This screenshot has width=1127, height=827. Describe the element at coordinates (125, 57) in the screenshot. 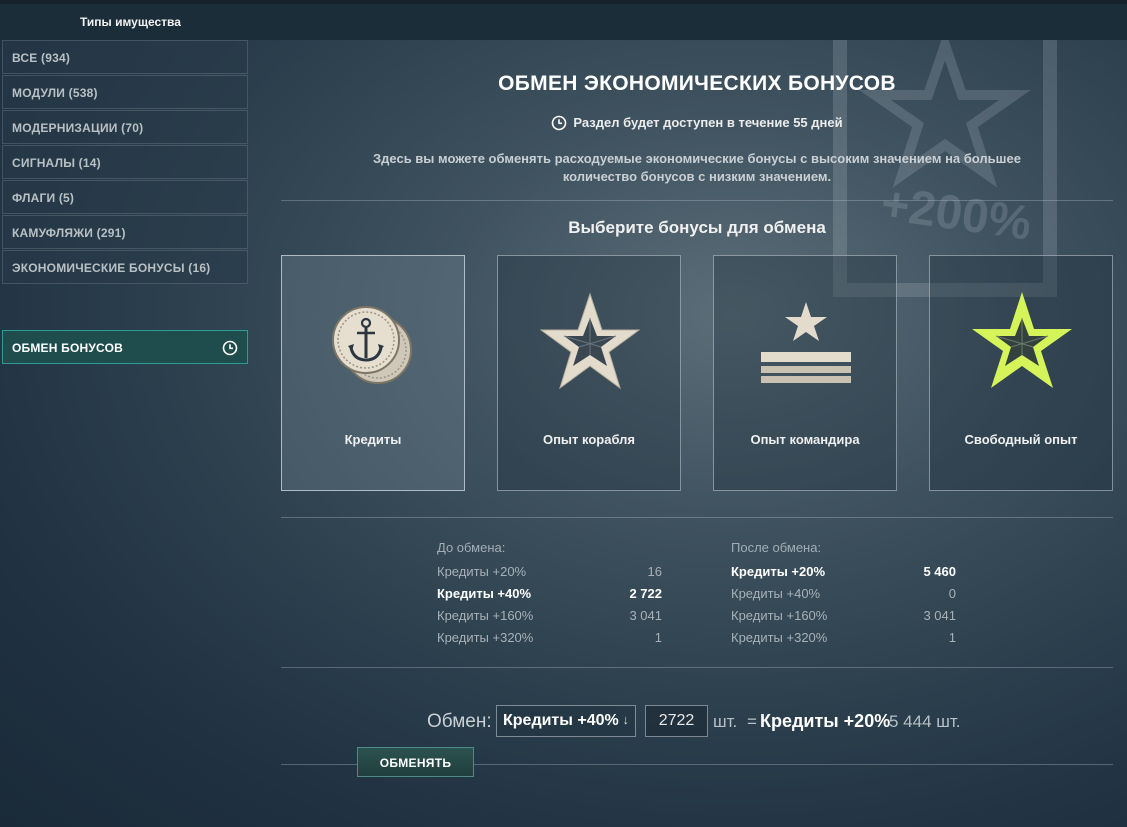

I see `sidebar-item-all: ВСЕ (934)` at that location.